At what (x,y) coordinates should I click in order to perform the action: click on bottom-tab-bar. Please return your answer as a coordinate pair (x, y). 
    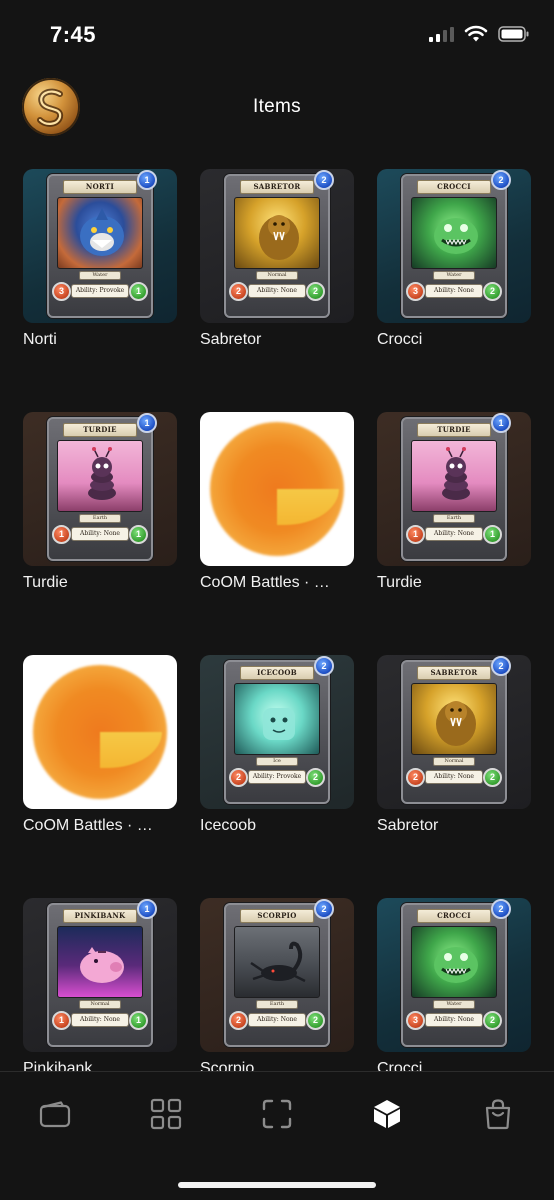
    Looking at the image, I should click on (277, 1135).